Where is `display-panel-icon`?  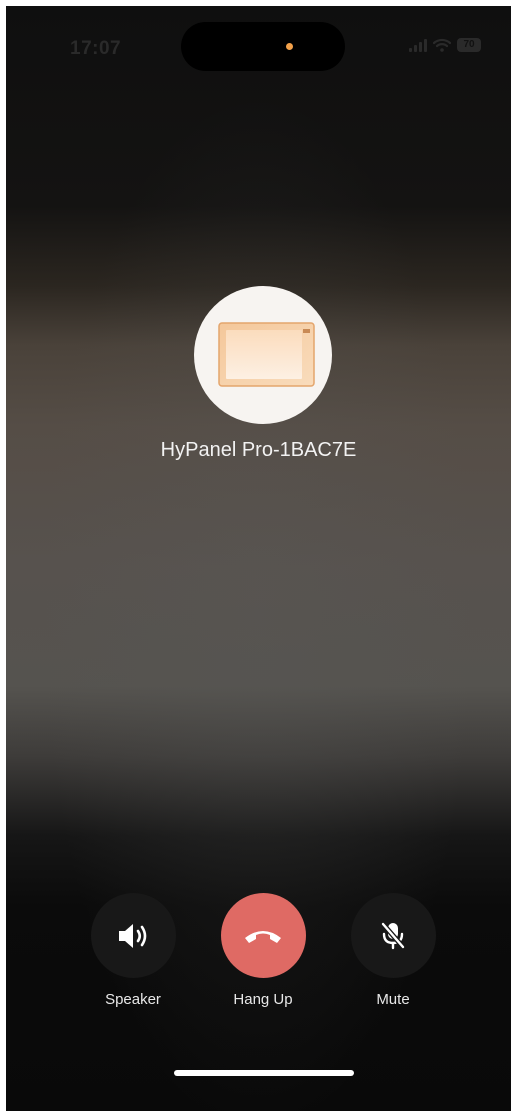
display-panel-icon is located at coordinates (266, 354).